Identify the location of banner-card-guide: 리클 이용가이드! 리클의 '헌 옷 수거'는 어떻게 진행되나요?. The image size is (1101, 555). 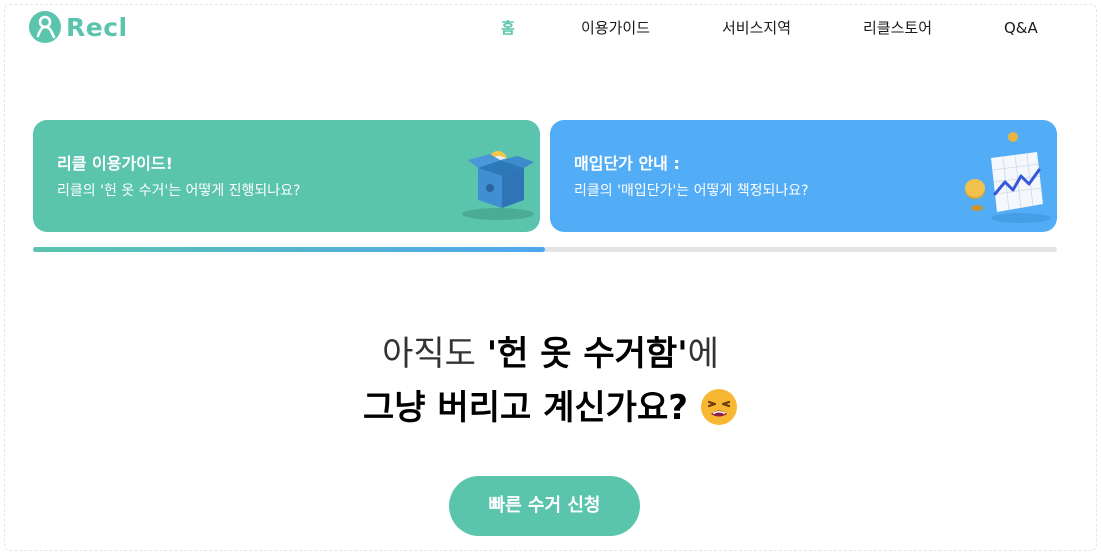
(286, 176).